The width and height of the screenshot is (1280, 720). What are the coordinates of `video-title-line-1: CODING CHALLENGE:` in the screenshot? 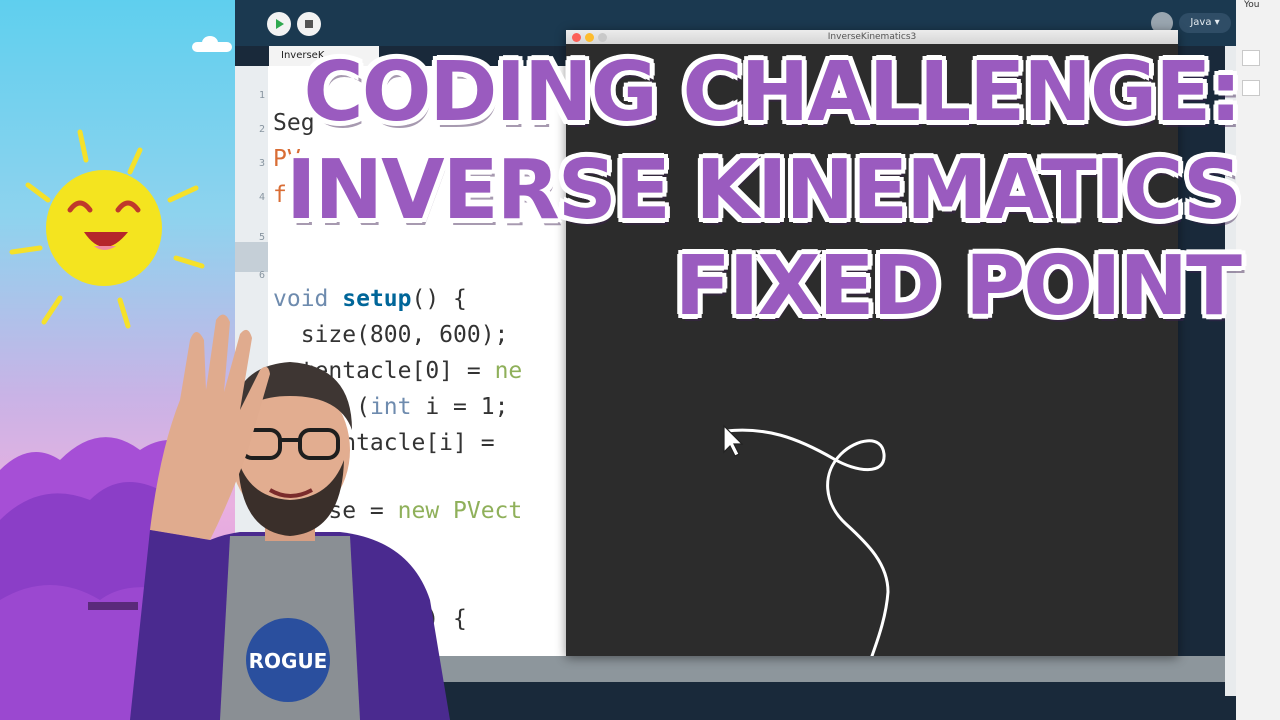 It's located at (772, 92).